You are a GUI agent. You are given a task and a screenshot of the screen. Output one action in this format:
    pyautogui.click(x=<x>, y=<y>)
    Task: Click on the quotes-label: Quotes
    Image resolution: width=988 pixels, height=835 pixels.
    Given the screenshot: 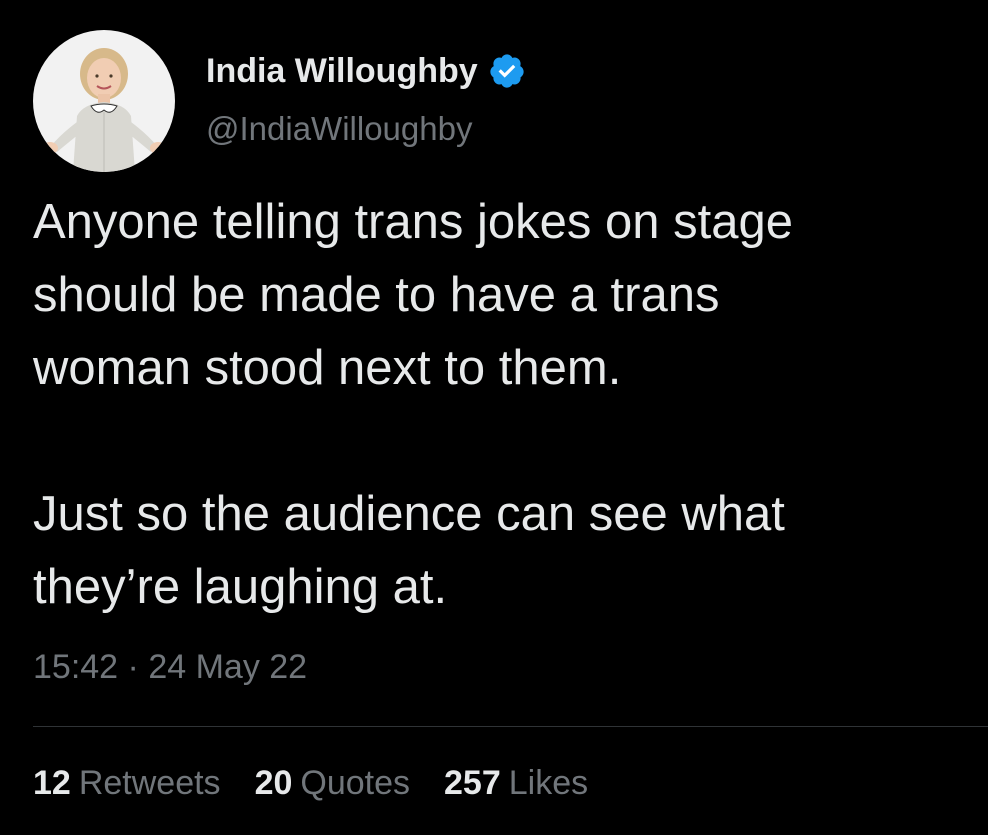 What is the action you would take?
    pyautogui.click(x=355, y=783)
    